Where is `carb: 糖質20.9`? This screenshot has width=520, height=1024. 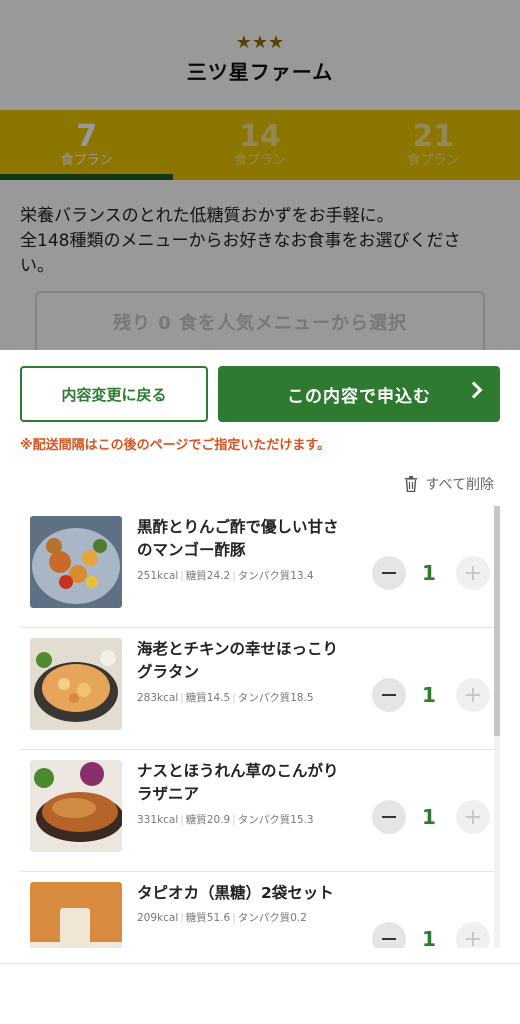 carb: 糖質20.9 is located at coordinates (208, 820).